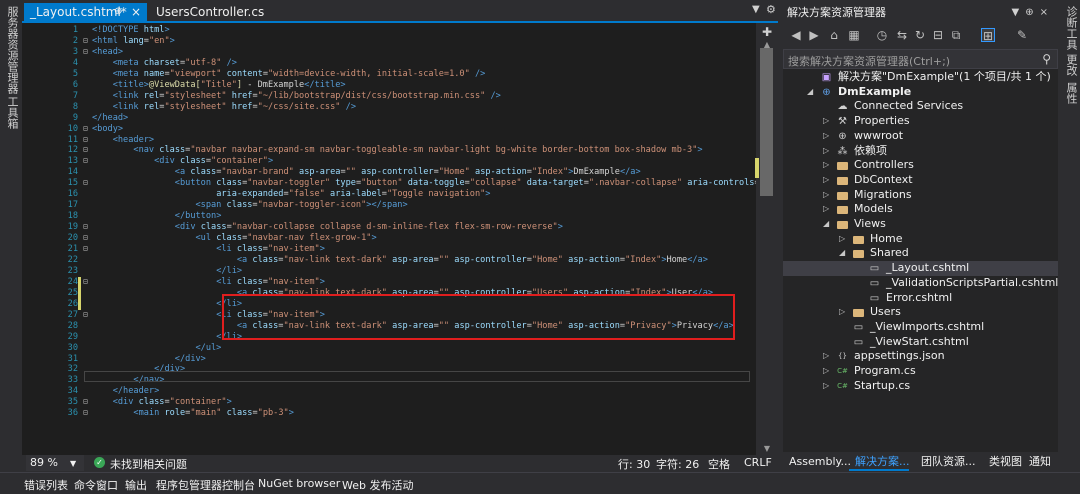  I want to click on code-line: 35 ⊟ <div class="container">, so click(389, 402).